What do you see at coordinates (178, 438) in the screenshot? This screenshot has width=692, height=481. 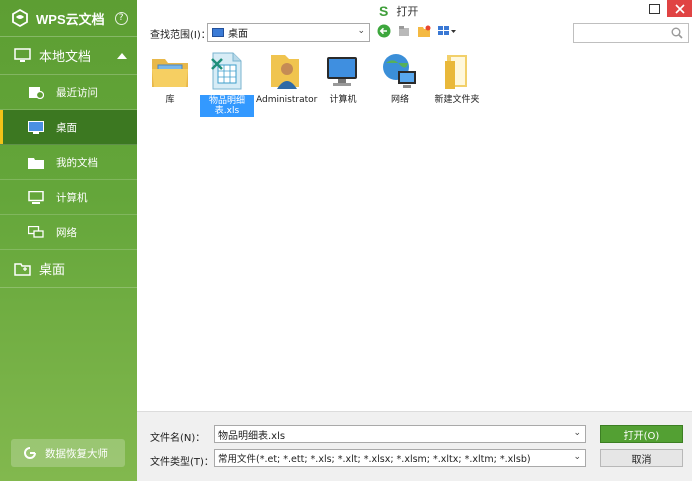 I see `filename-label: 文件名(N)：` at bounding box center [178, 438].